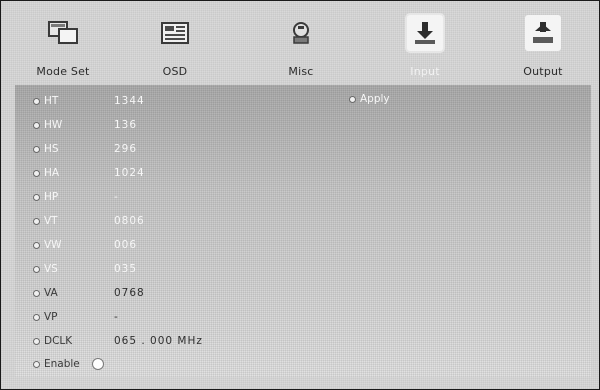  What do you see at coordinates (85, 245) in the screenshot?
I see `timing-row-vw: VW 006` at bounding box center [85, 245].